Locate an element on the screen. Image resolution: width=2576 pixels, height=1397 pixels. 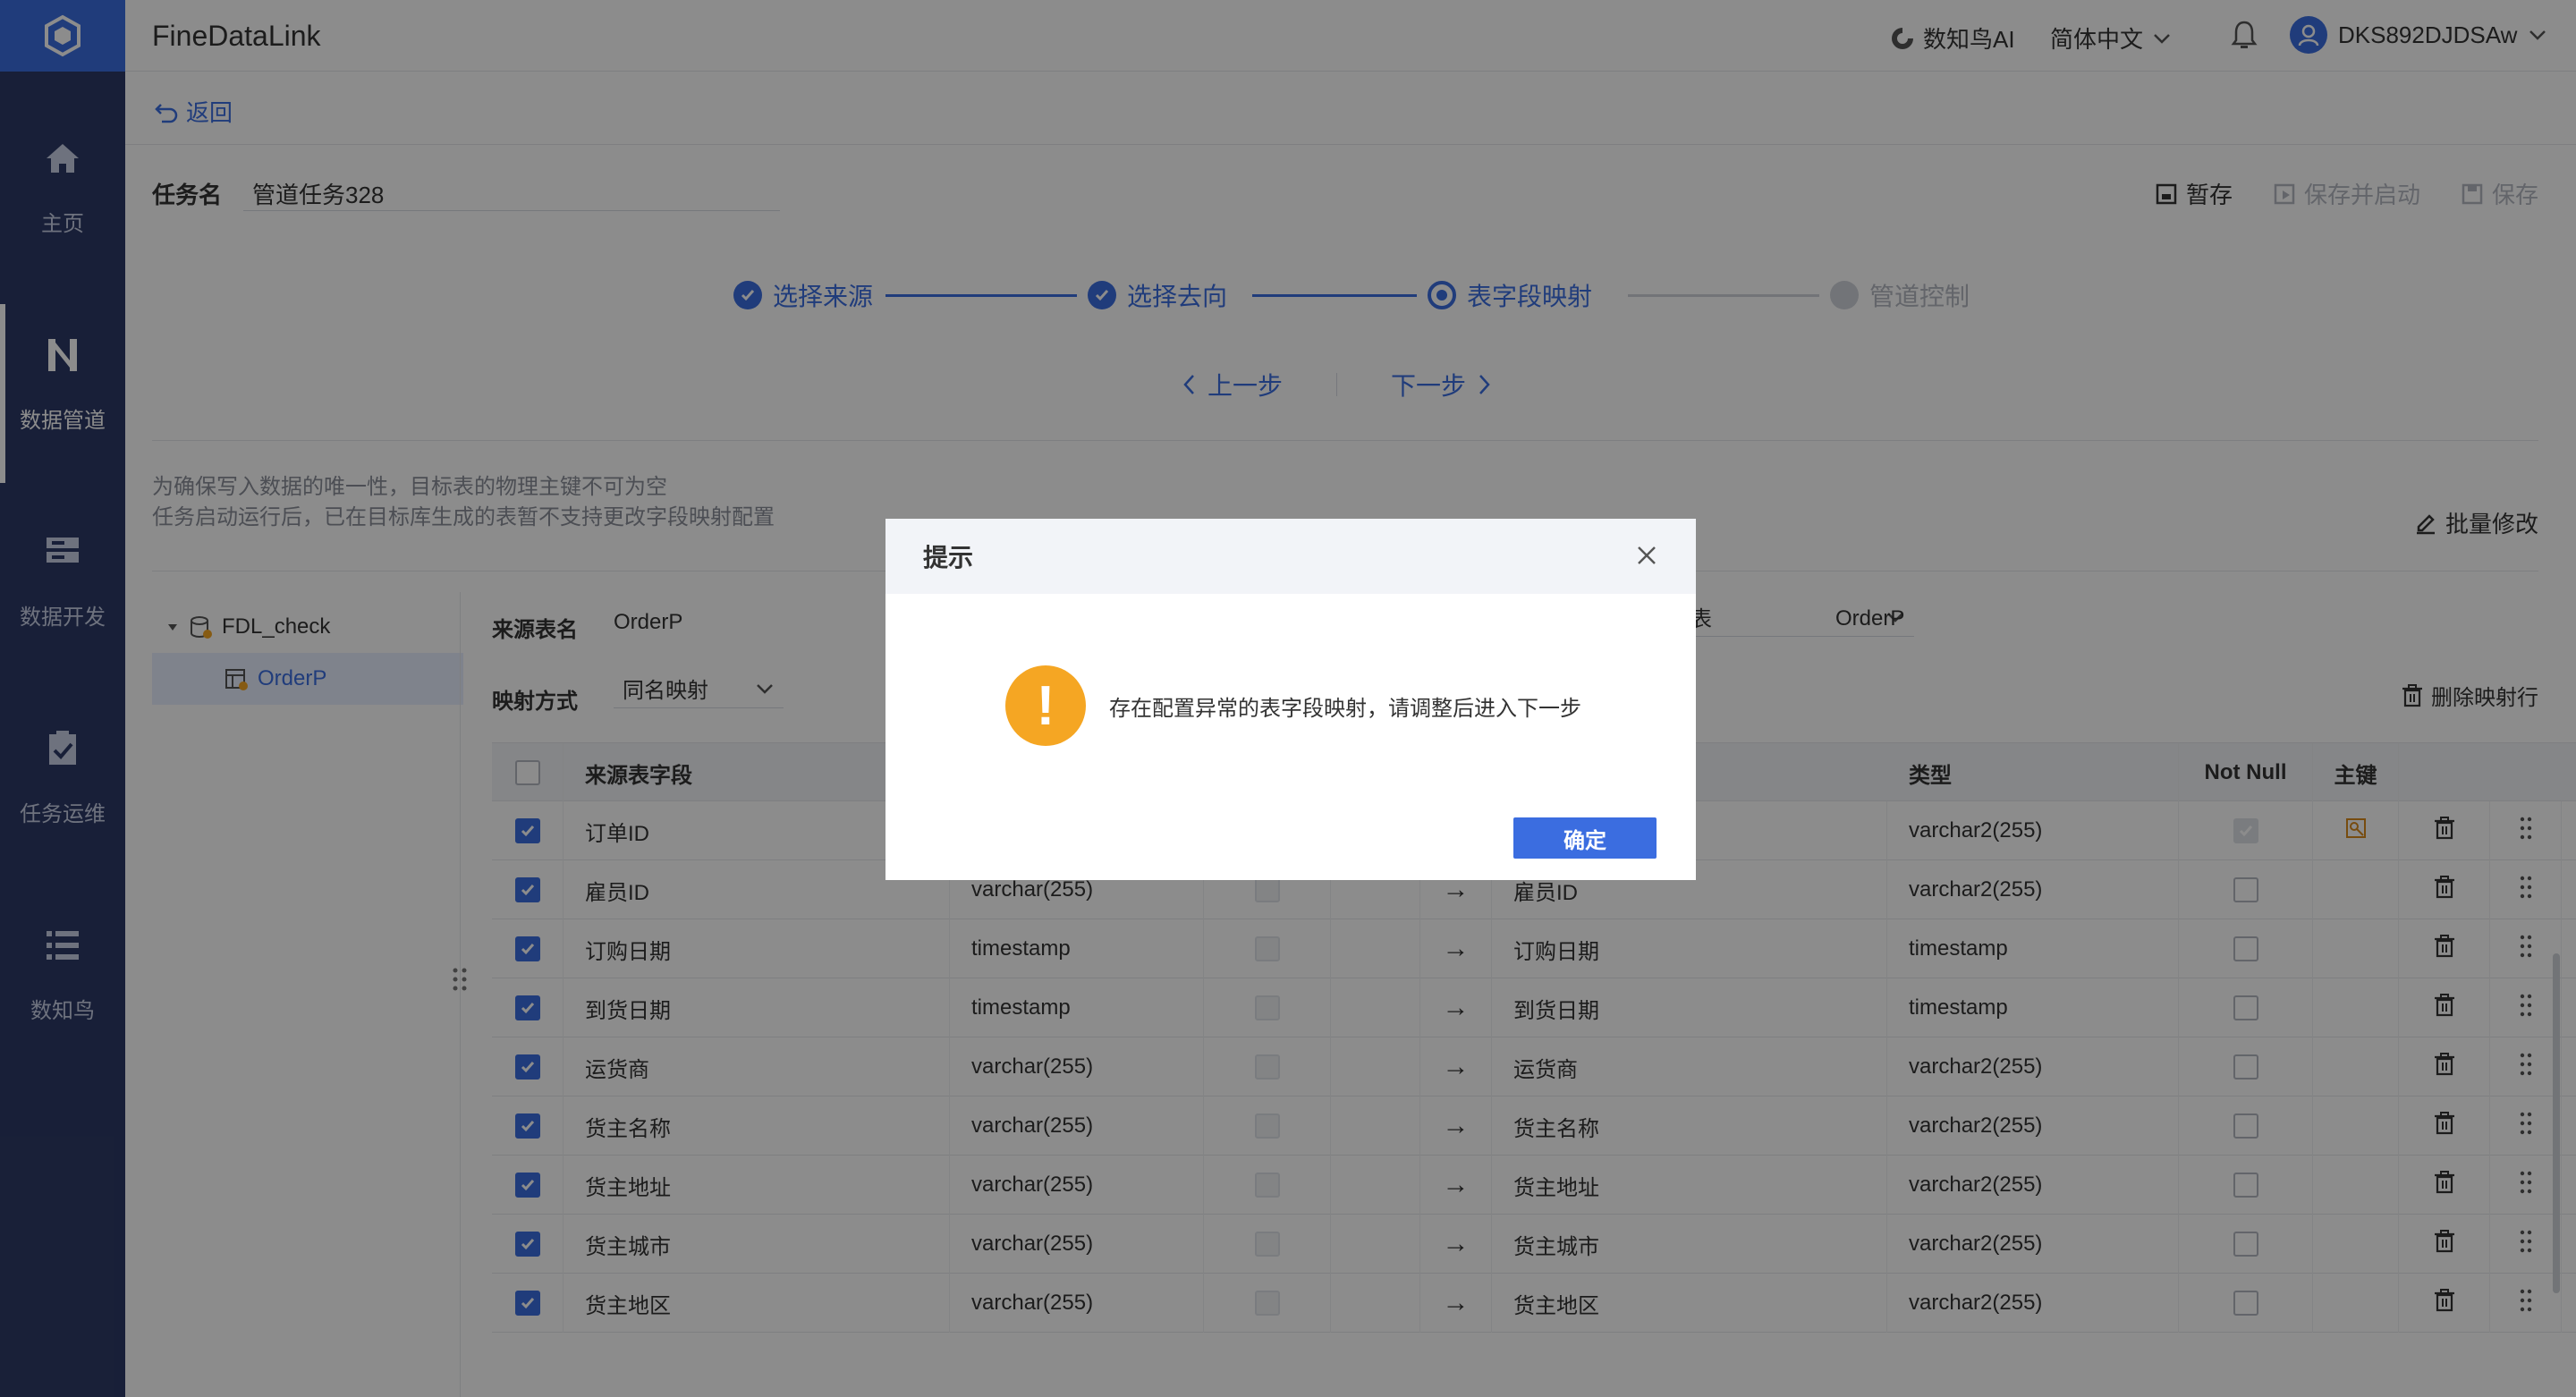
dialog-header: 提示 is located at coordinates (1291, 557).